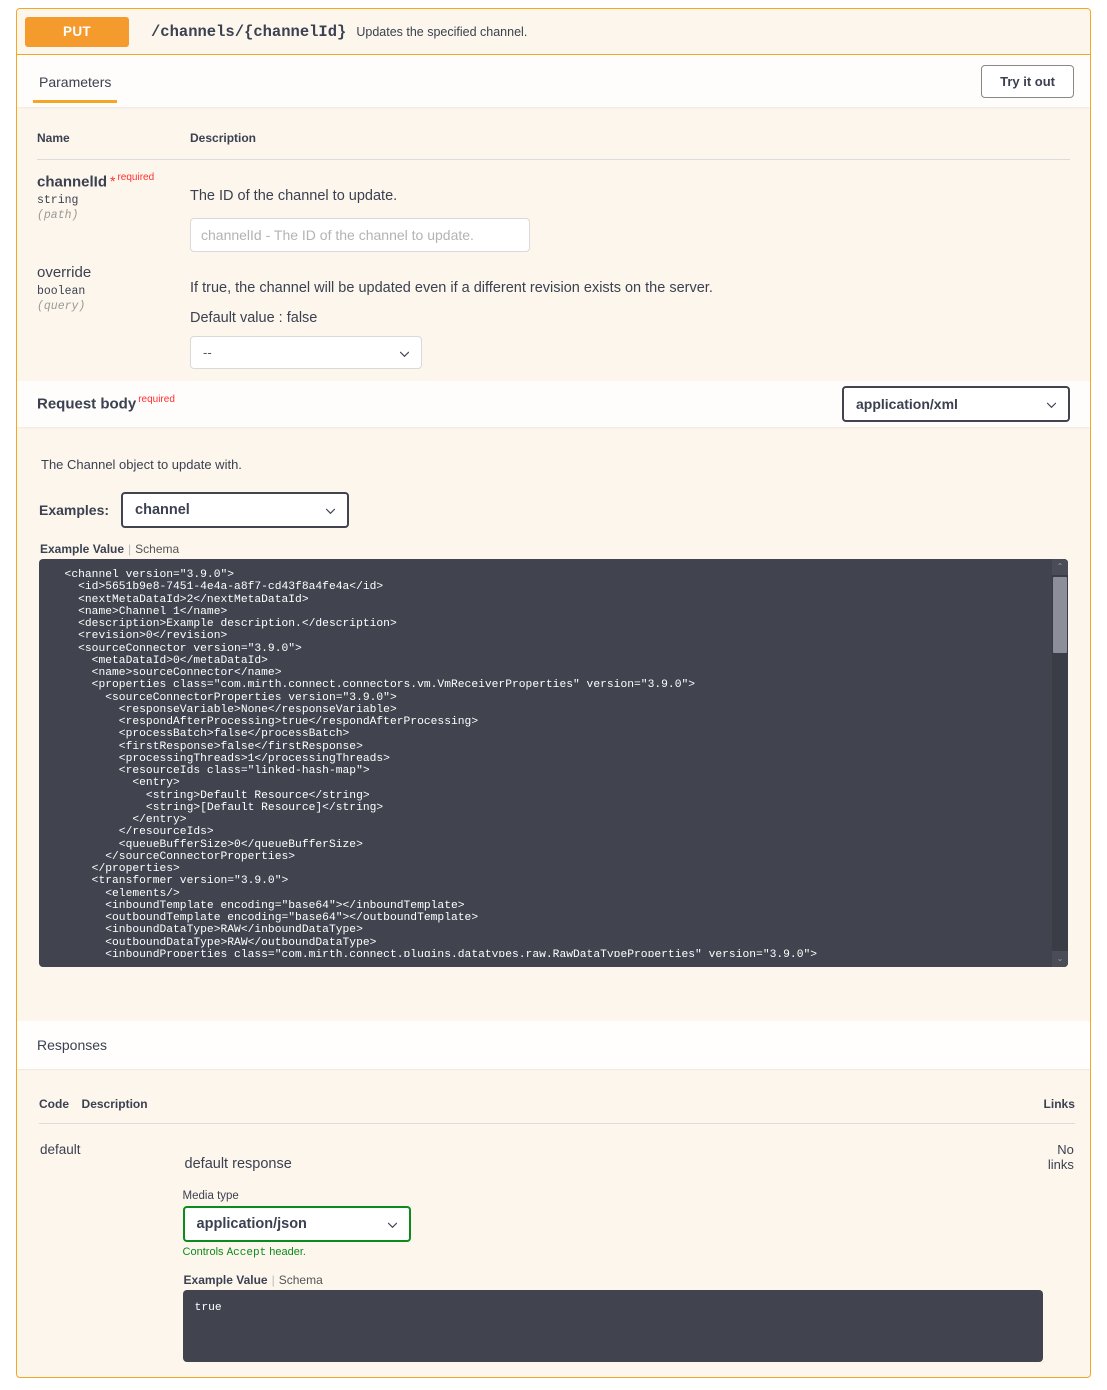 This screenshot has height=1390, width=1107. I want to click on media-type-hint-code: Accept, so click(246, 1253).